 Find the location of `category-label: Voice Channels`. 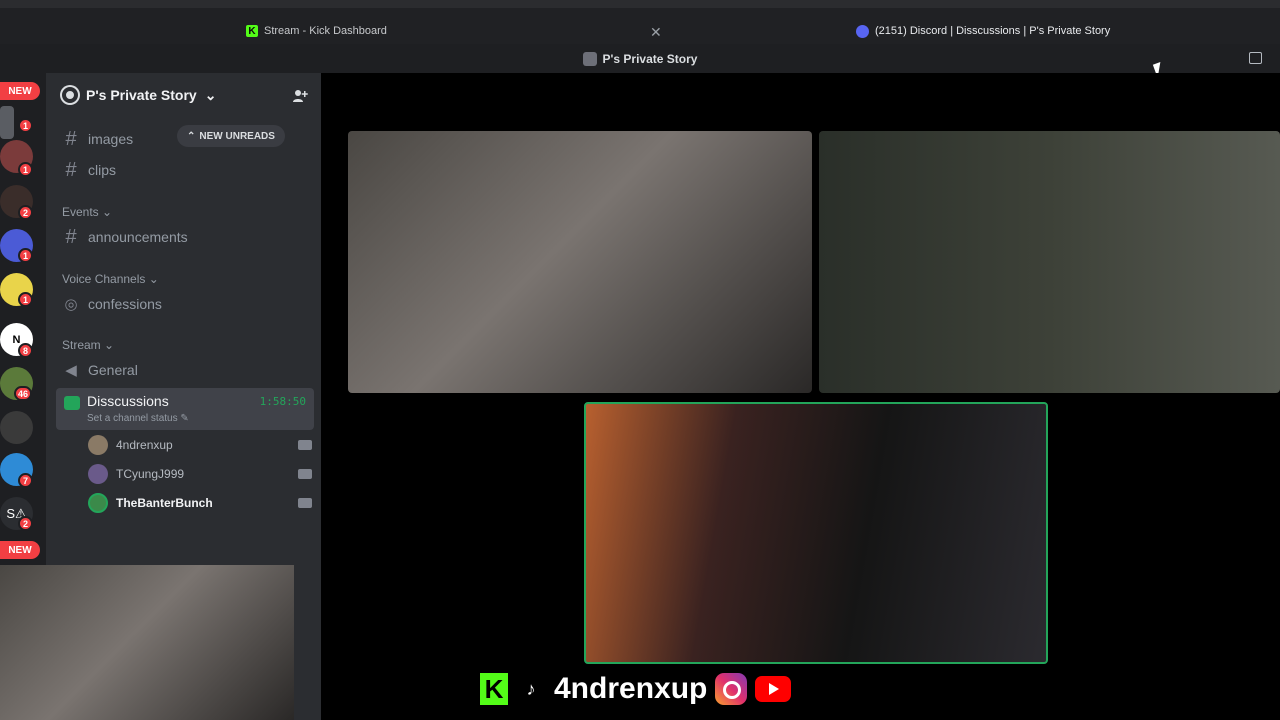

category-label: Voice Channels is located at coordinates (104, 279).